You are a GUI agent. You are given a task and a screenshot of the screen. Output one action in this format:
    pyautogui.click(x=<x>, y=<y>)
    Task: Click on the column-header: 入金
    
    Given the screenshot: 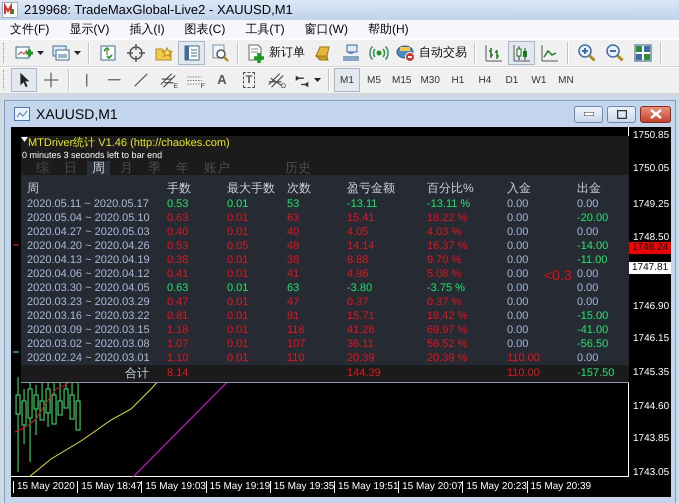 What is the action you would take?
    pyautogui.click(x=519, y=188)
    